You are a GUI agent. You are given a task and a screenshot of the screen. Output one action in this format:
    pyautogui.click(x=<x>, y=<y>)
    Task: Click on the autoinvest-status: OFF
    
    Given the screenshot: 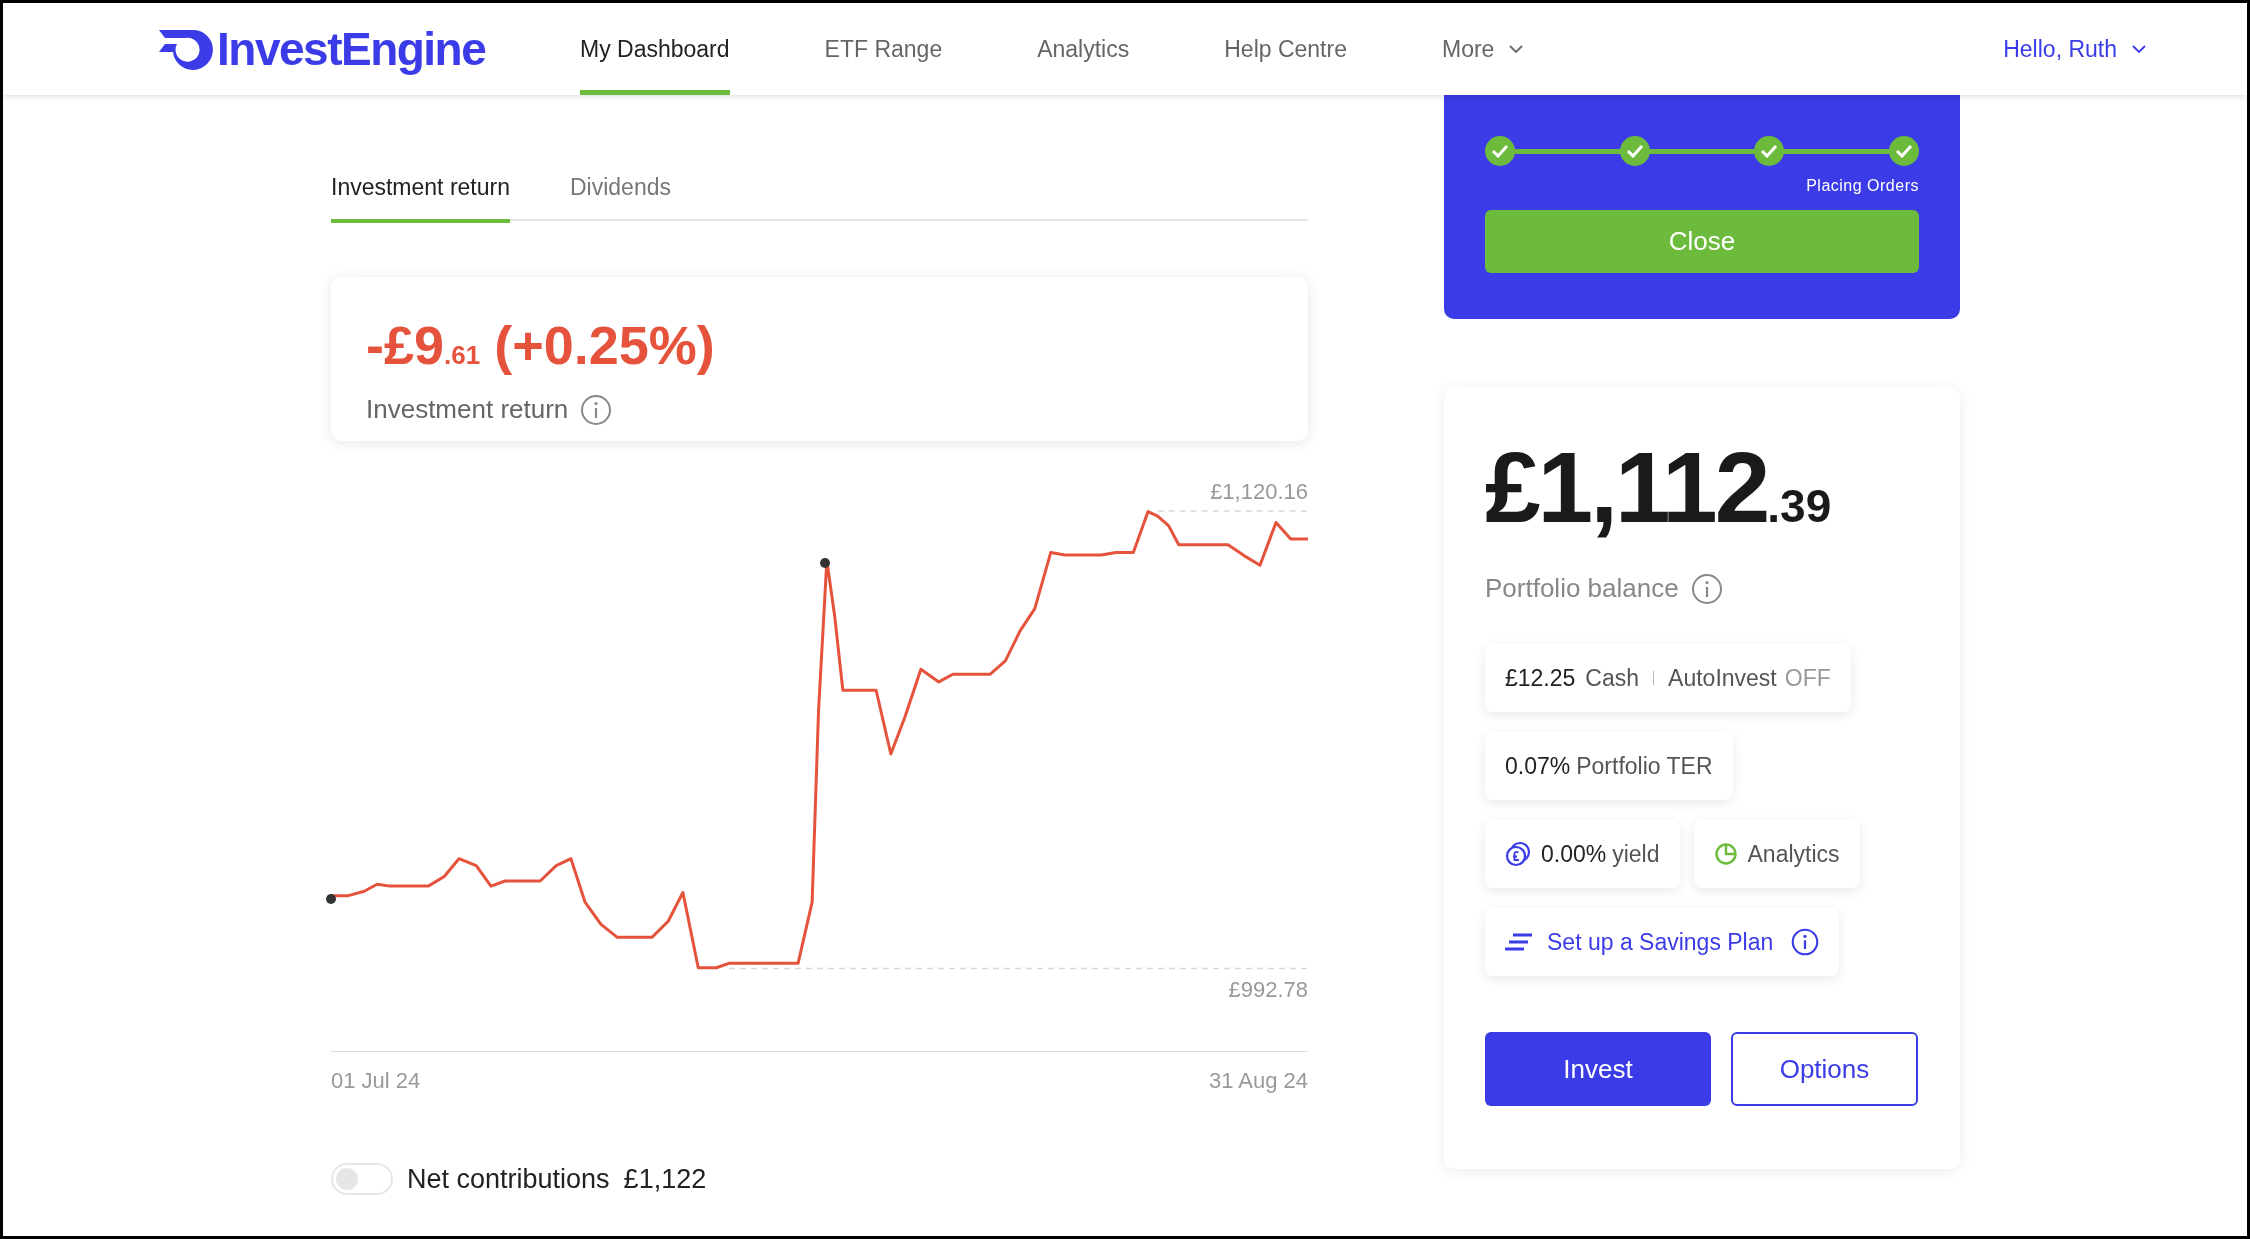 What is the action you would take?
    pyautogui.click(x=1807, y=678)
    